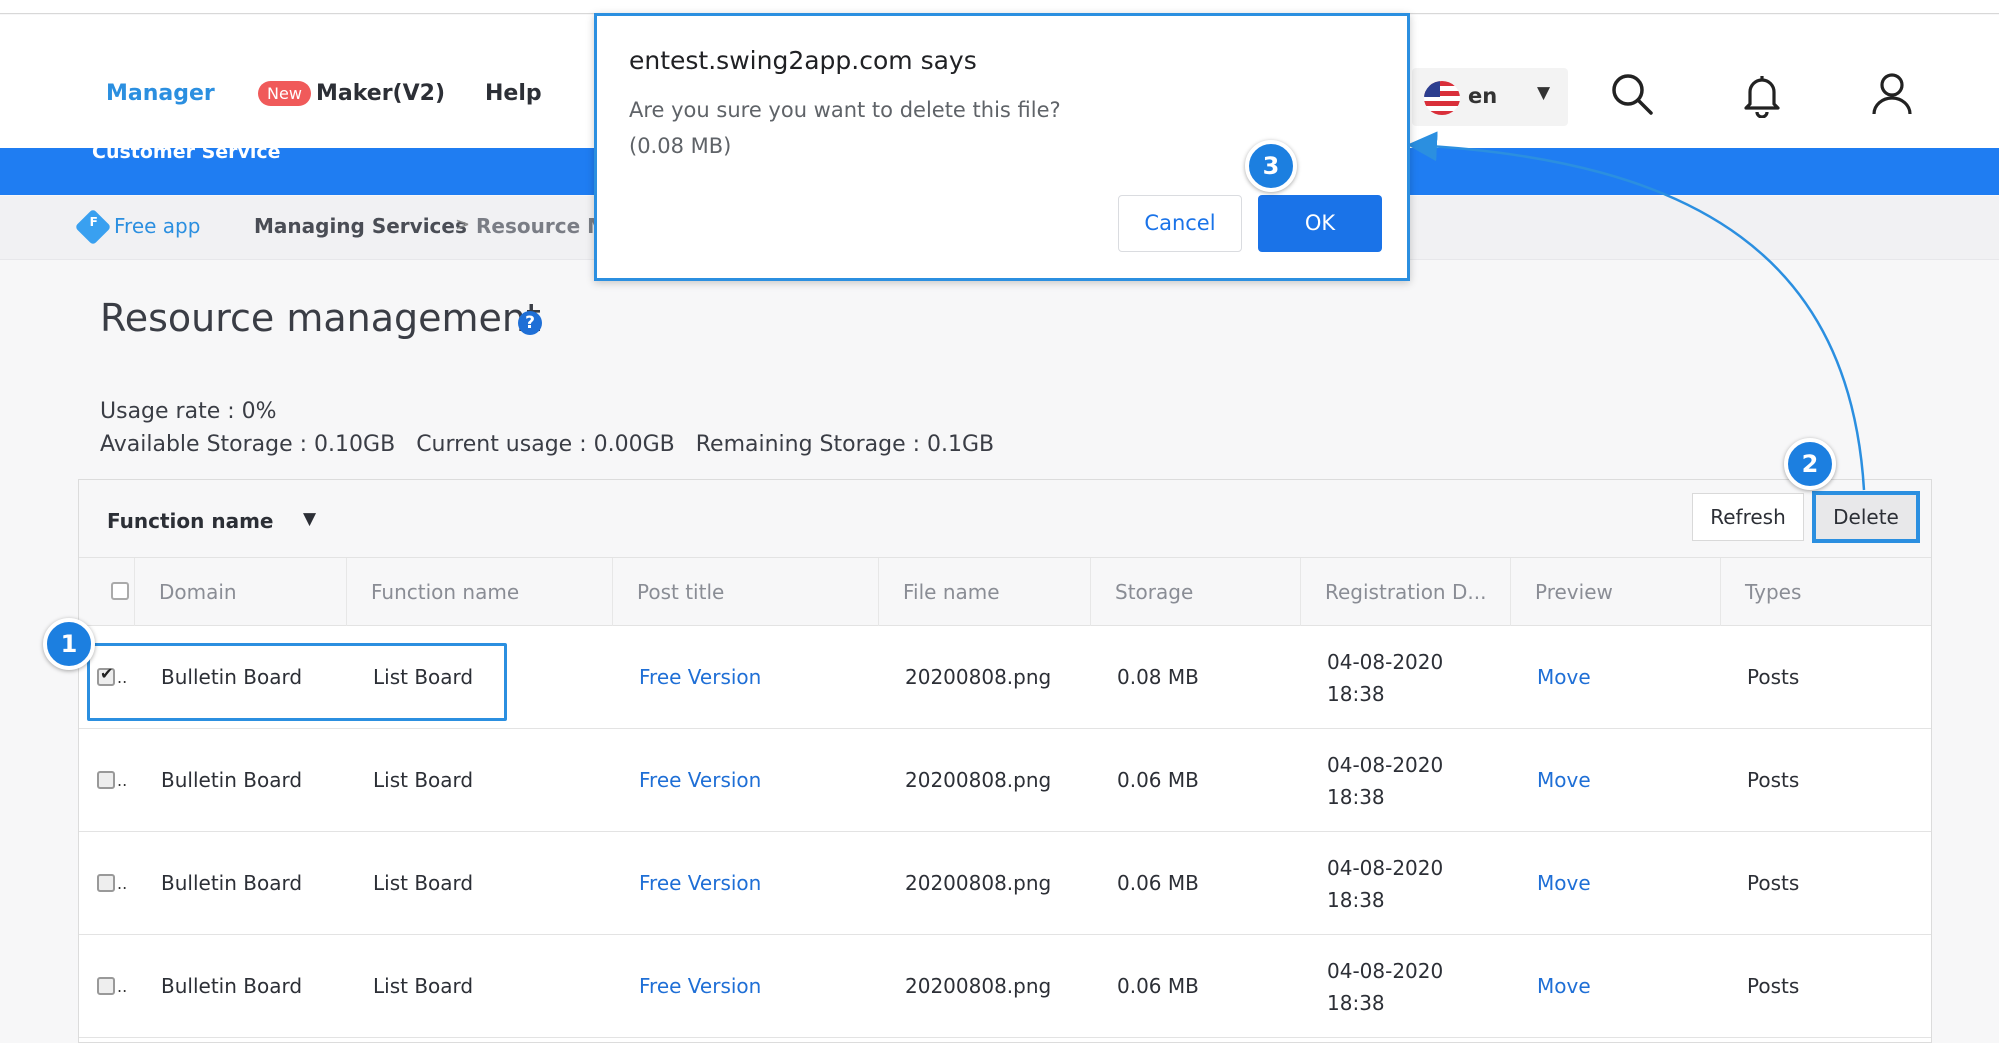 This screenshot has width=1999, height=1043. I want to click on dialog-file-size: (0.08 MB), so click(680, 146).